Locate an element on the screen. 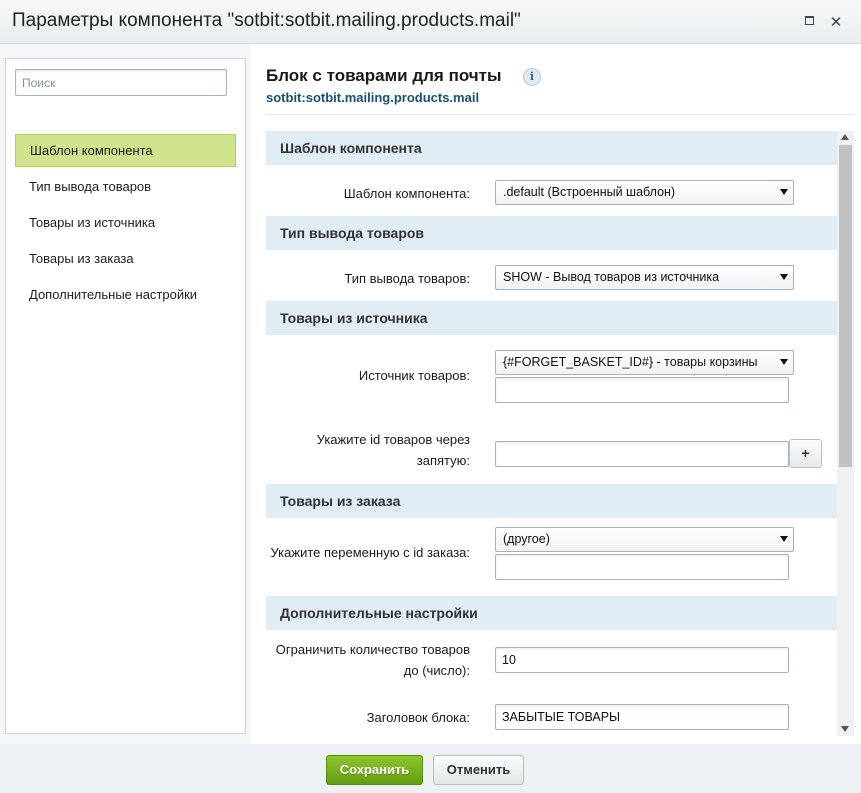 The image size is (861, 793). scroll-thumb is located at coordinates (845, 306).